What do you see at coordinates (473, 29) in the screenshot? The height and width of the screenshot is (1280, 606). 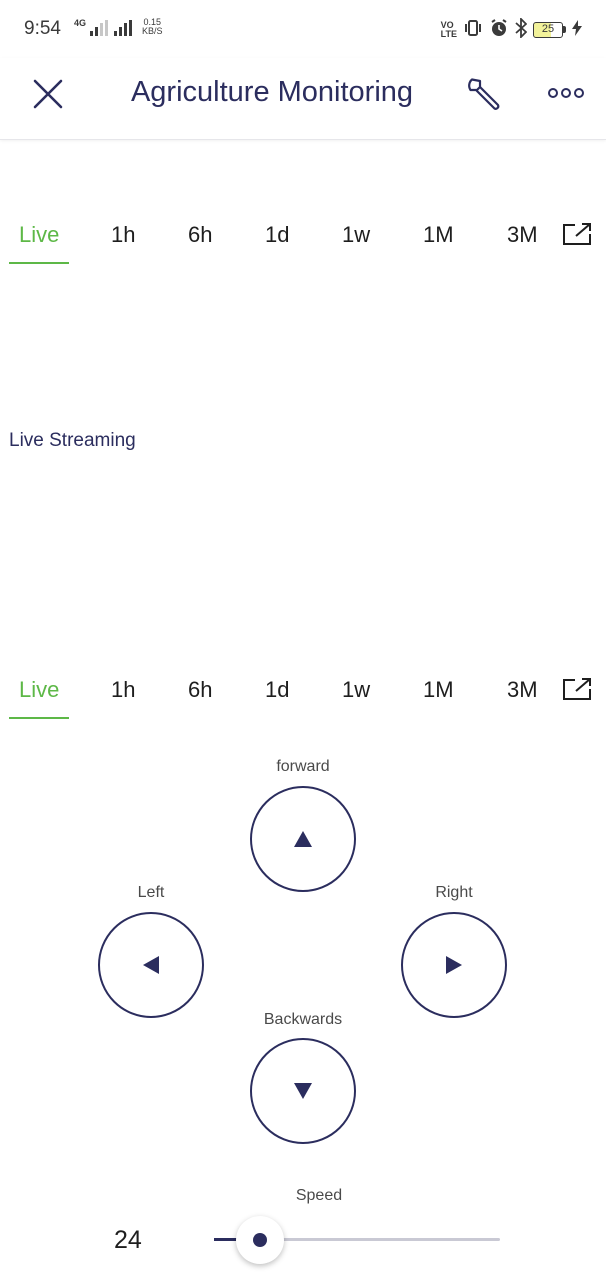 I see `vibrate-icon` at bounding box center [473, 29].